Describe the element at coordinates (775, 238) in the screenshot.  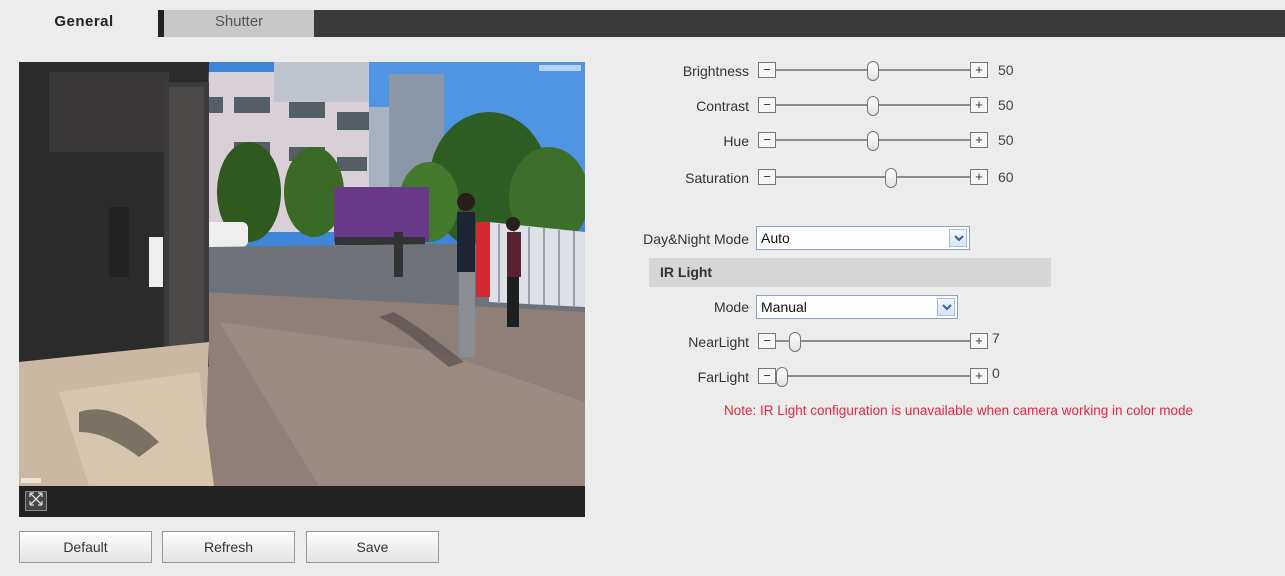
I see `daynight-mode-value: Auto` at that location.